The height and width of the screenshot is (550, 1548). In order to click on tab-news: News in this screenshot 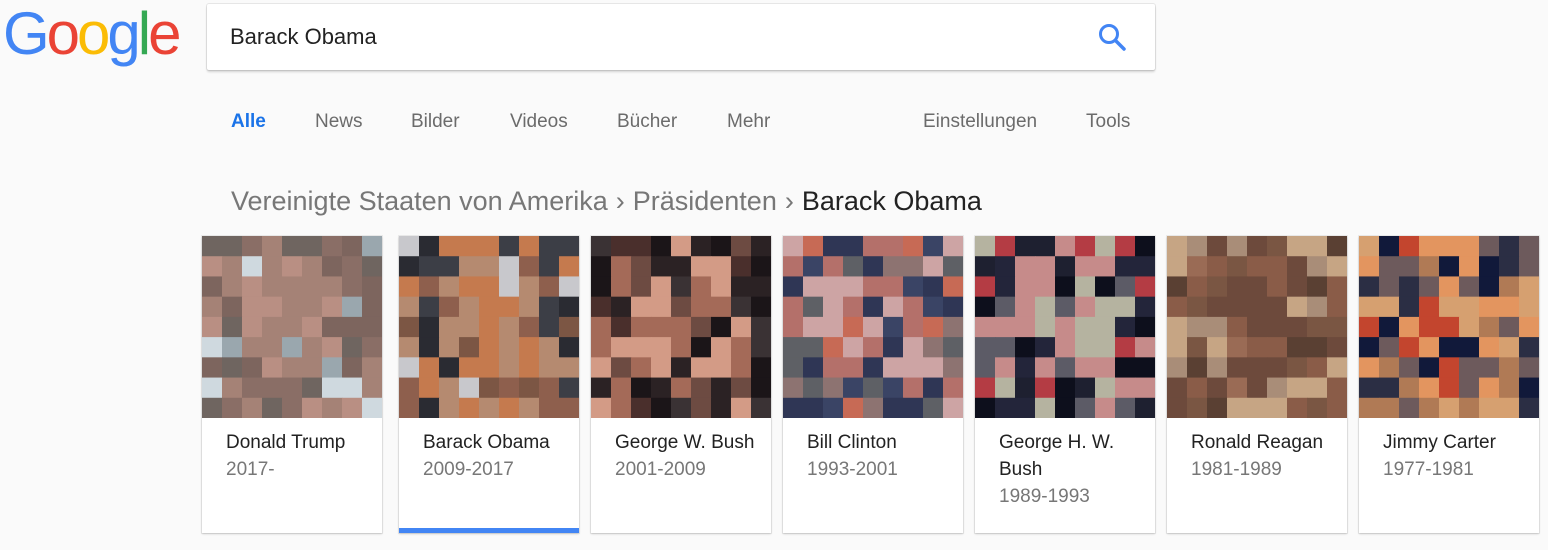, I will do `click(339, 122)`.